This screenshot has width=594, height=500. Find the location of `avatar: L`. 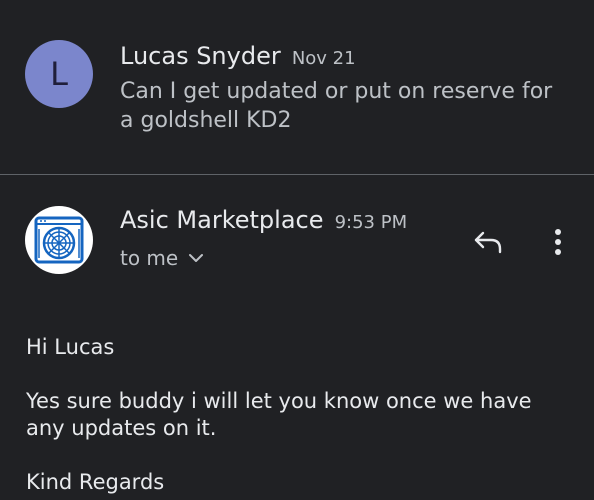

avatar: L is located at coordinates (59, 74).